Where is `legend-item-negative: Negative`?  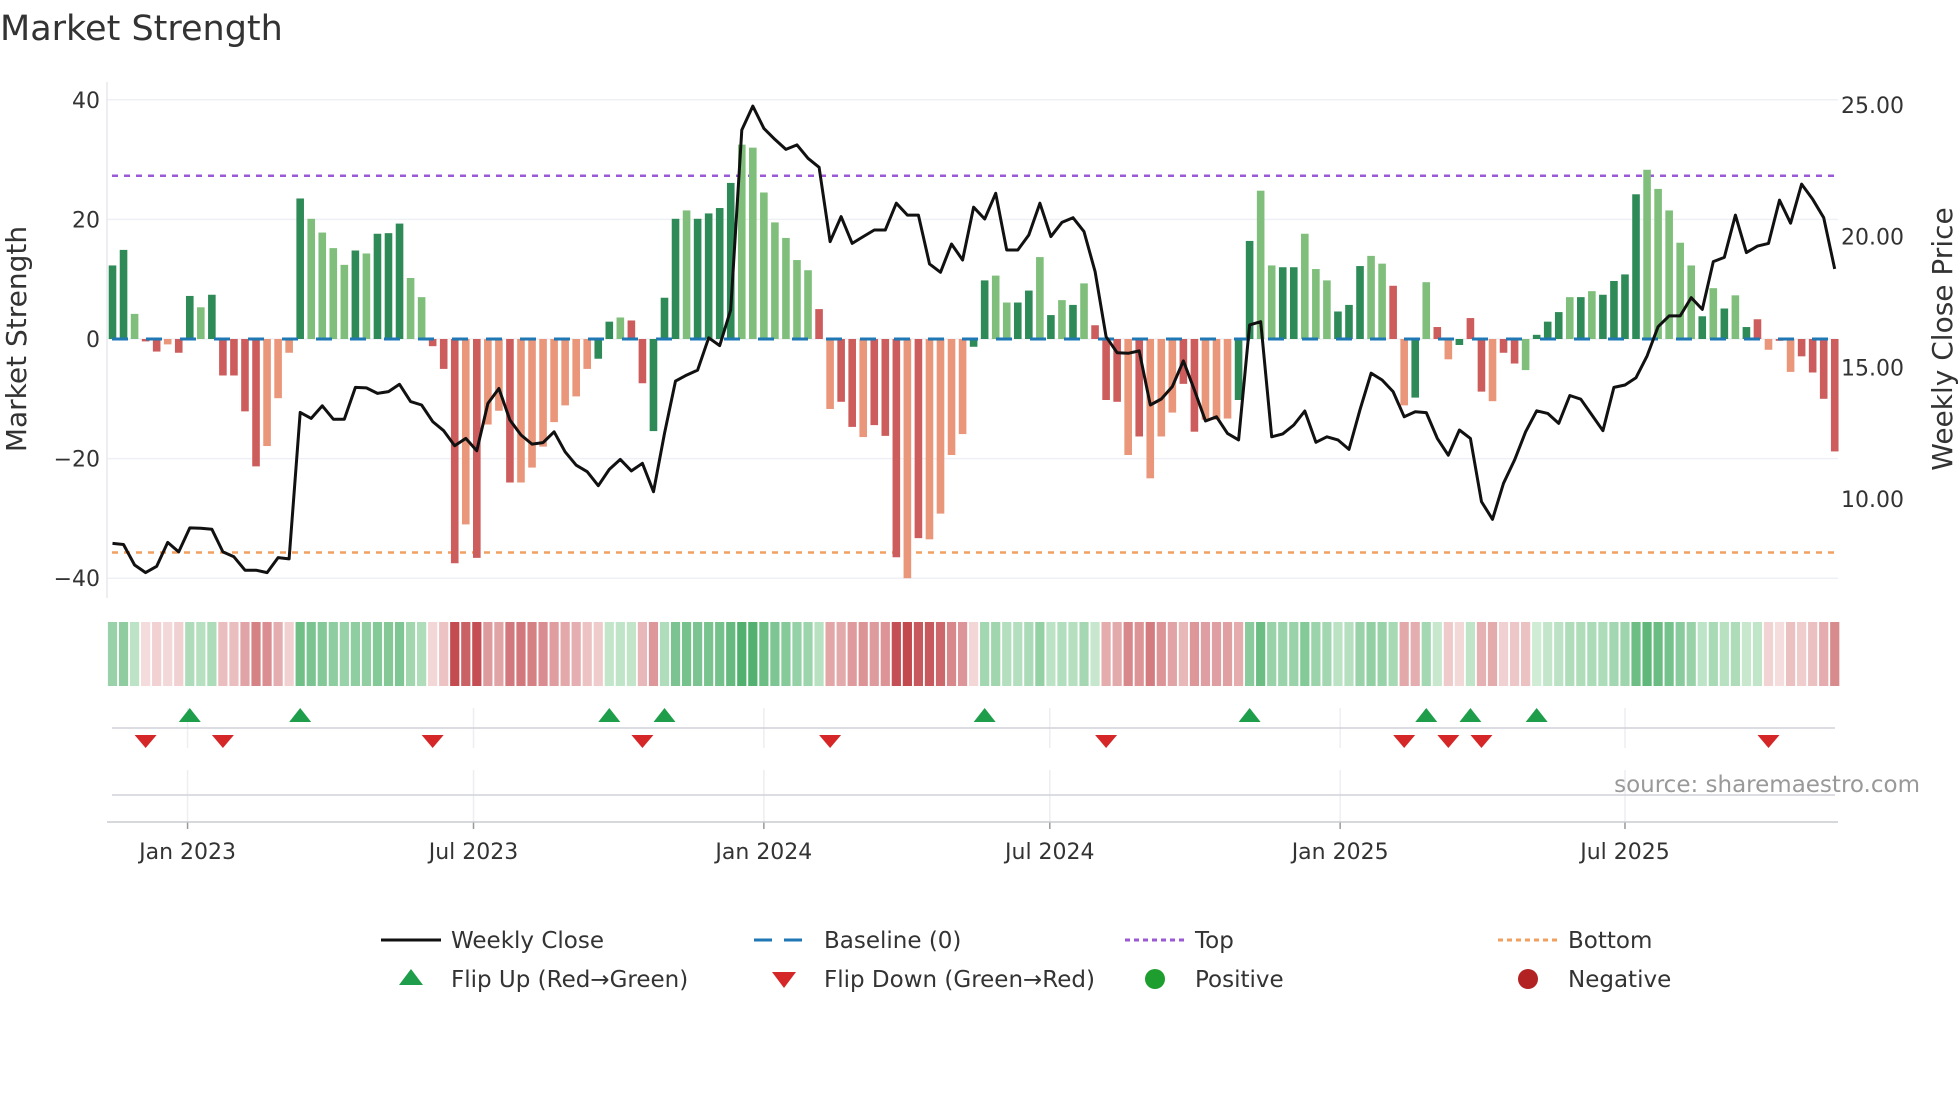 legend-item-negative: Negative is located at coordinates (1594, 980).